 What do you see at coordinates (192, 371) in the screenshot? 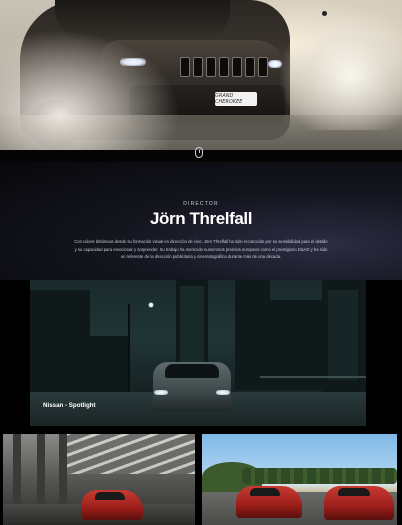
I see `nissan-suv-window` at bounding box center [192, 371].